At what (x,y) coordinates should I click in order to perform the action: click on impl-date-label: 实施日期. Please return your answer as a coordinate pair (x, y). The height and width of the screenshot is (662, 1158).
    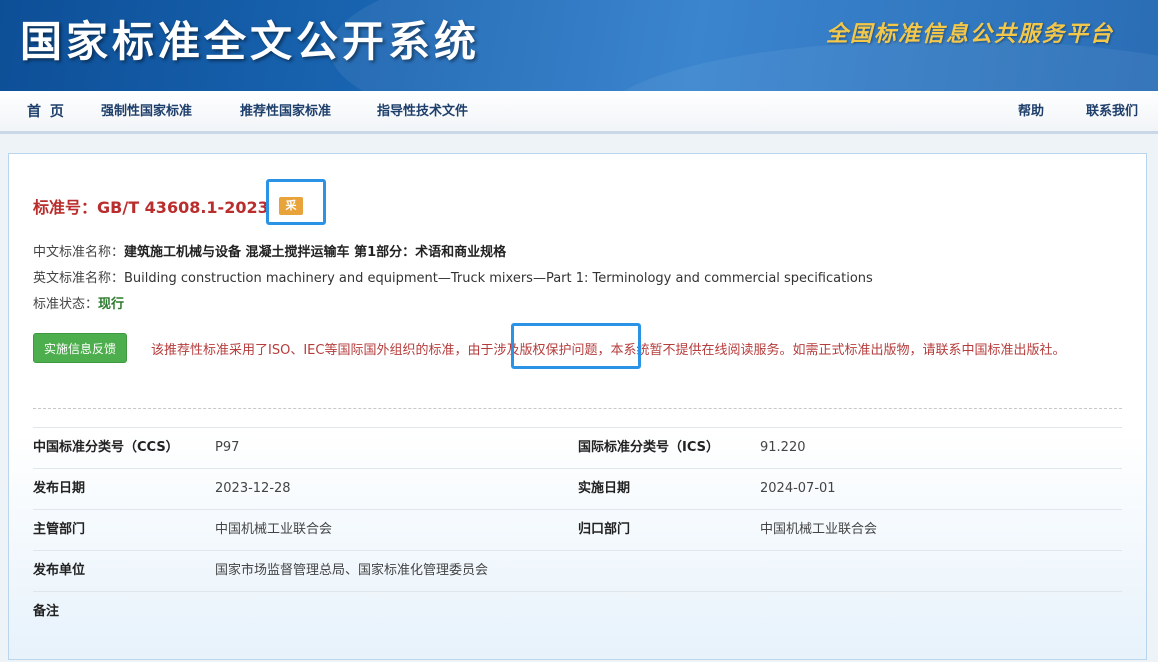
    Looking at the image, I should click on (604, 488).